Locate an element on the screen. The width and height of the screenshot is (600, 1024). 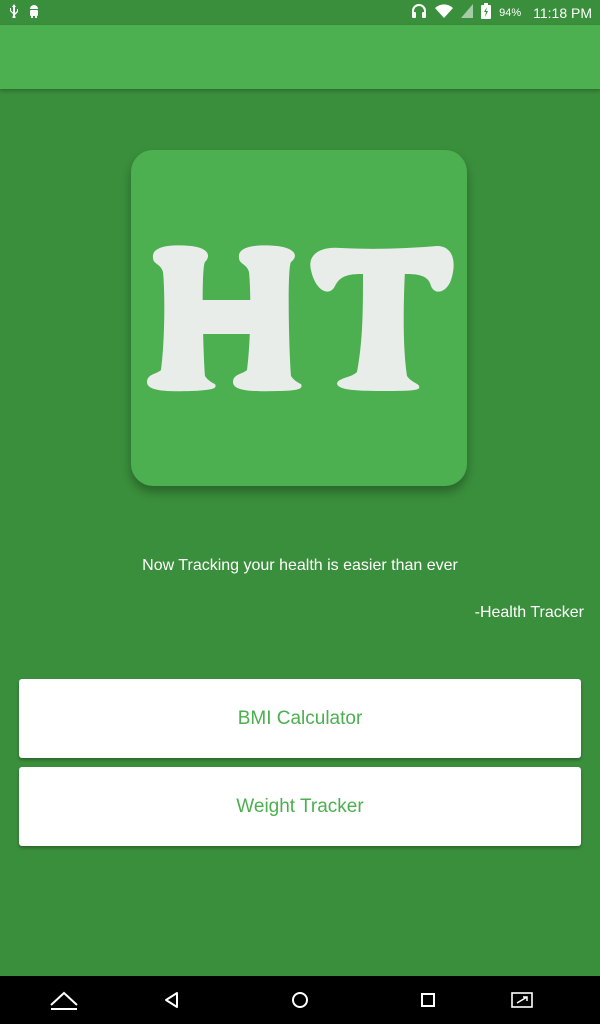
home-up-icon is located at coordinates (64, 1000).